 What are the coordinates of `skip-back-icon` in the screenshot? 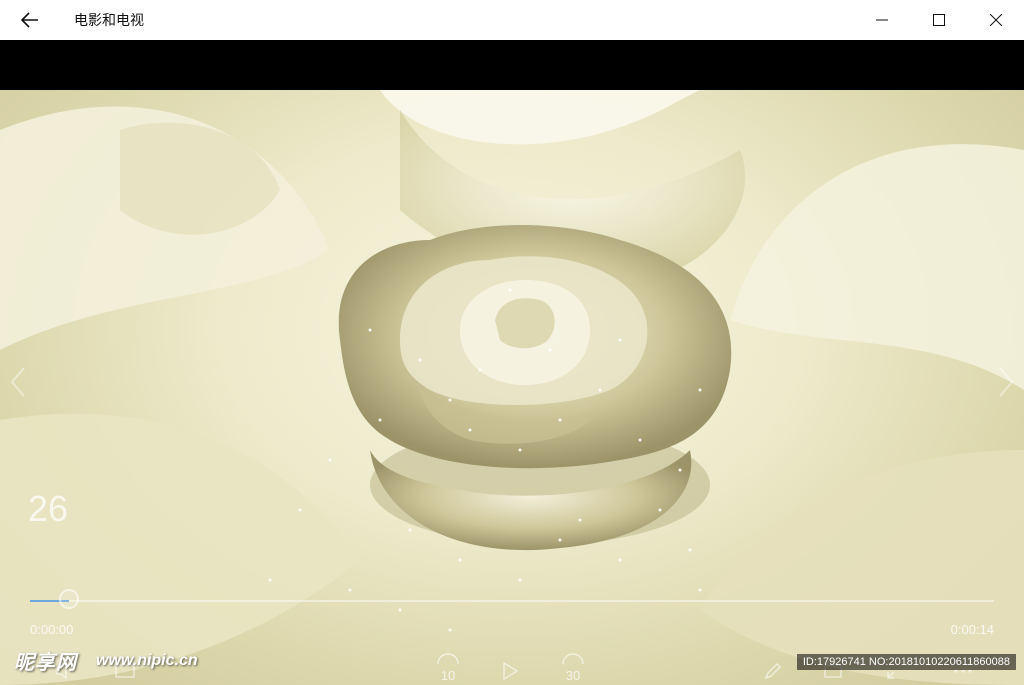 It's located at (448, 659).